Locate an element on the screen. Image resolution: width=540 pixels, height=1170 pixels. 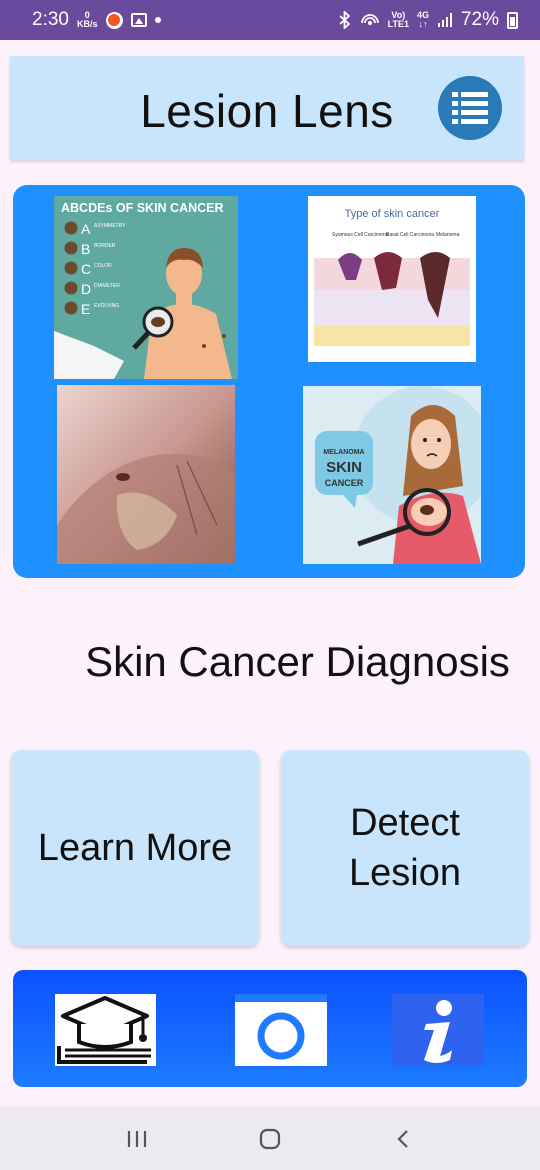
battery-percent: 72% is located at coordinates (479, 19).